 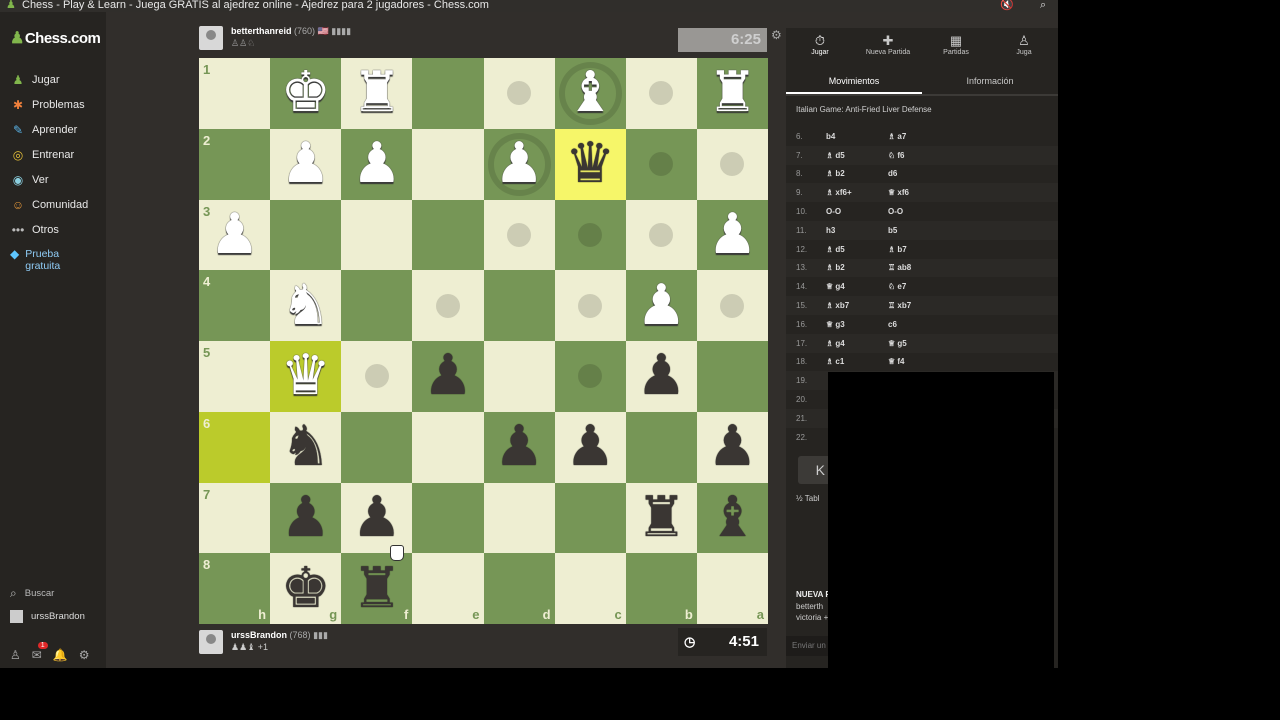 I want to click on player-avatar, so click(x=211, y=642).